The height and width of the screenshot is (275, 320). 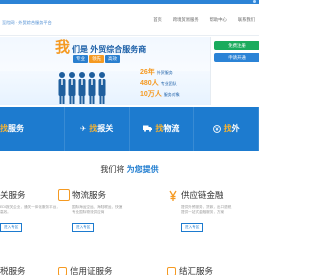 What do you see at coordinates (162, 129) in the screenshot?
I see `band-item-logistics: 找物流` at bounding box center [162, 129].